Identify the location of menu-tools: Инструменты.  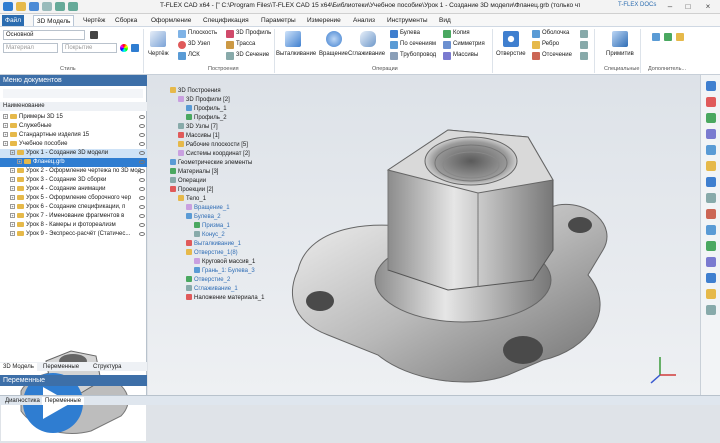
(407, 20).